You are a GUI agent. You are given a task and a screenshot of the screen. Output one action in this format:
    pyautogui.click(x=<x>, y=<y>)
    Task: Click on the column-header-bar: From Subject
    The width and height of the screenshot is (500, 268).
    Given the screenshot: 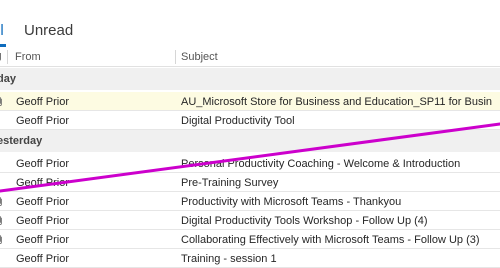 What is the action you would take?
    pyautogui.click(x=250, y=57)
    